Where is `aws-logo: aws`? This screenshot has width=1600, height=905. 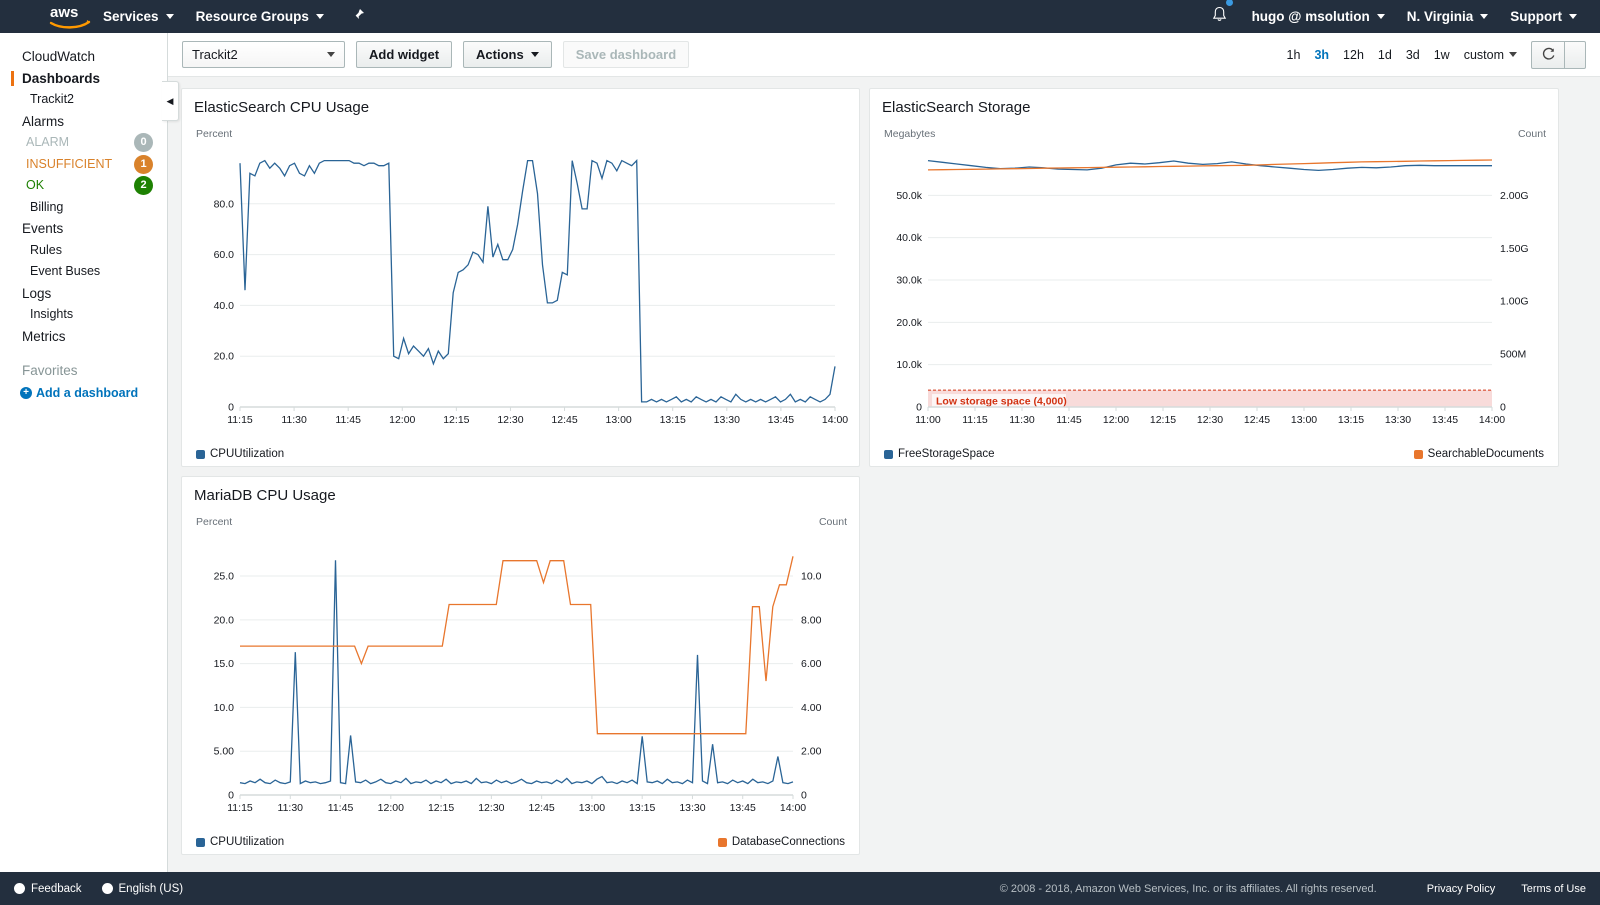 aws-logo: aws is located at coordinates (70, 17).